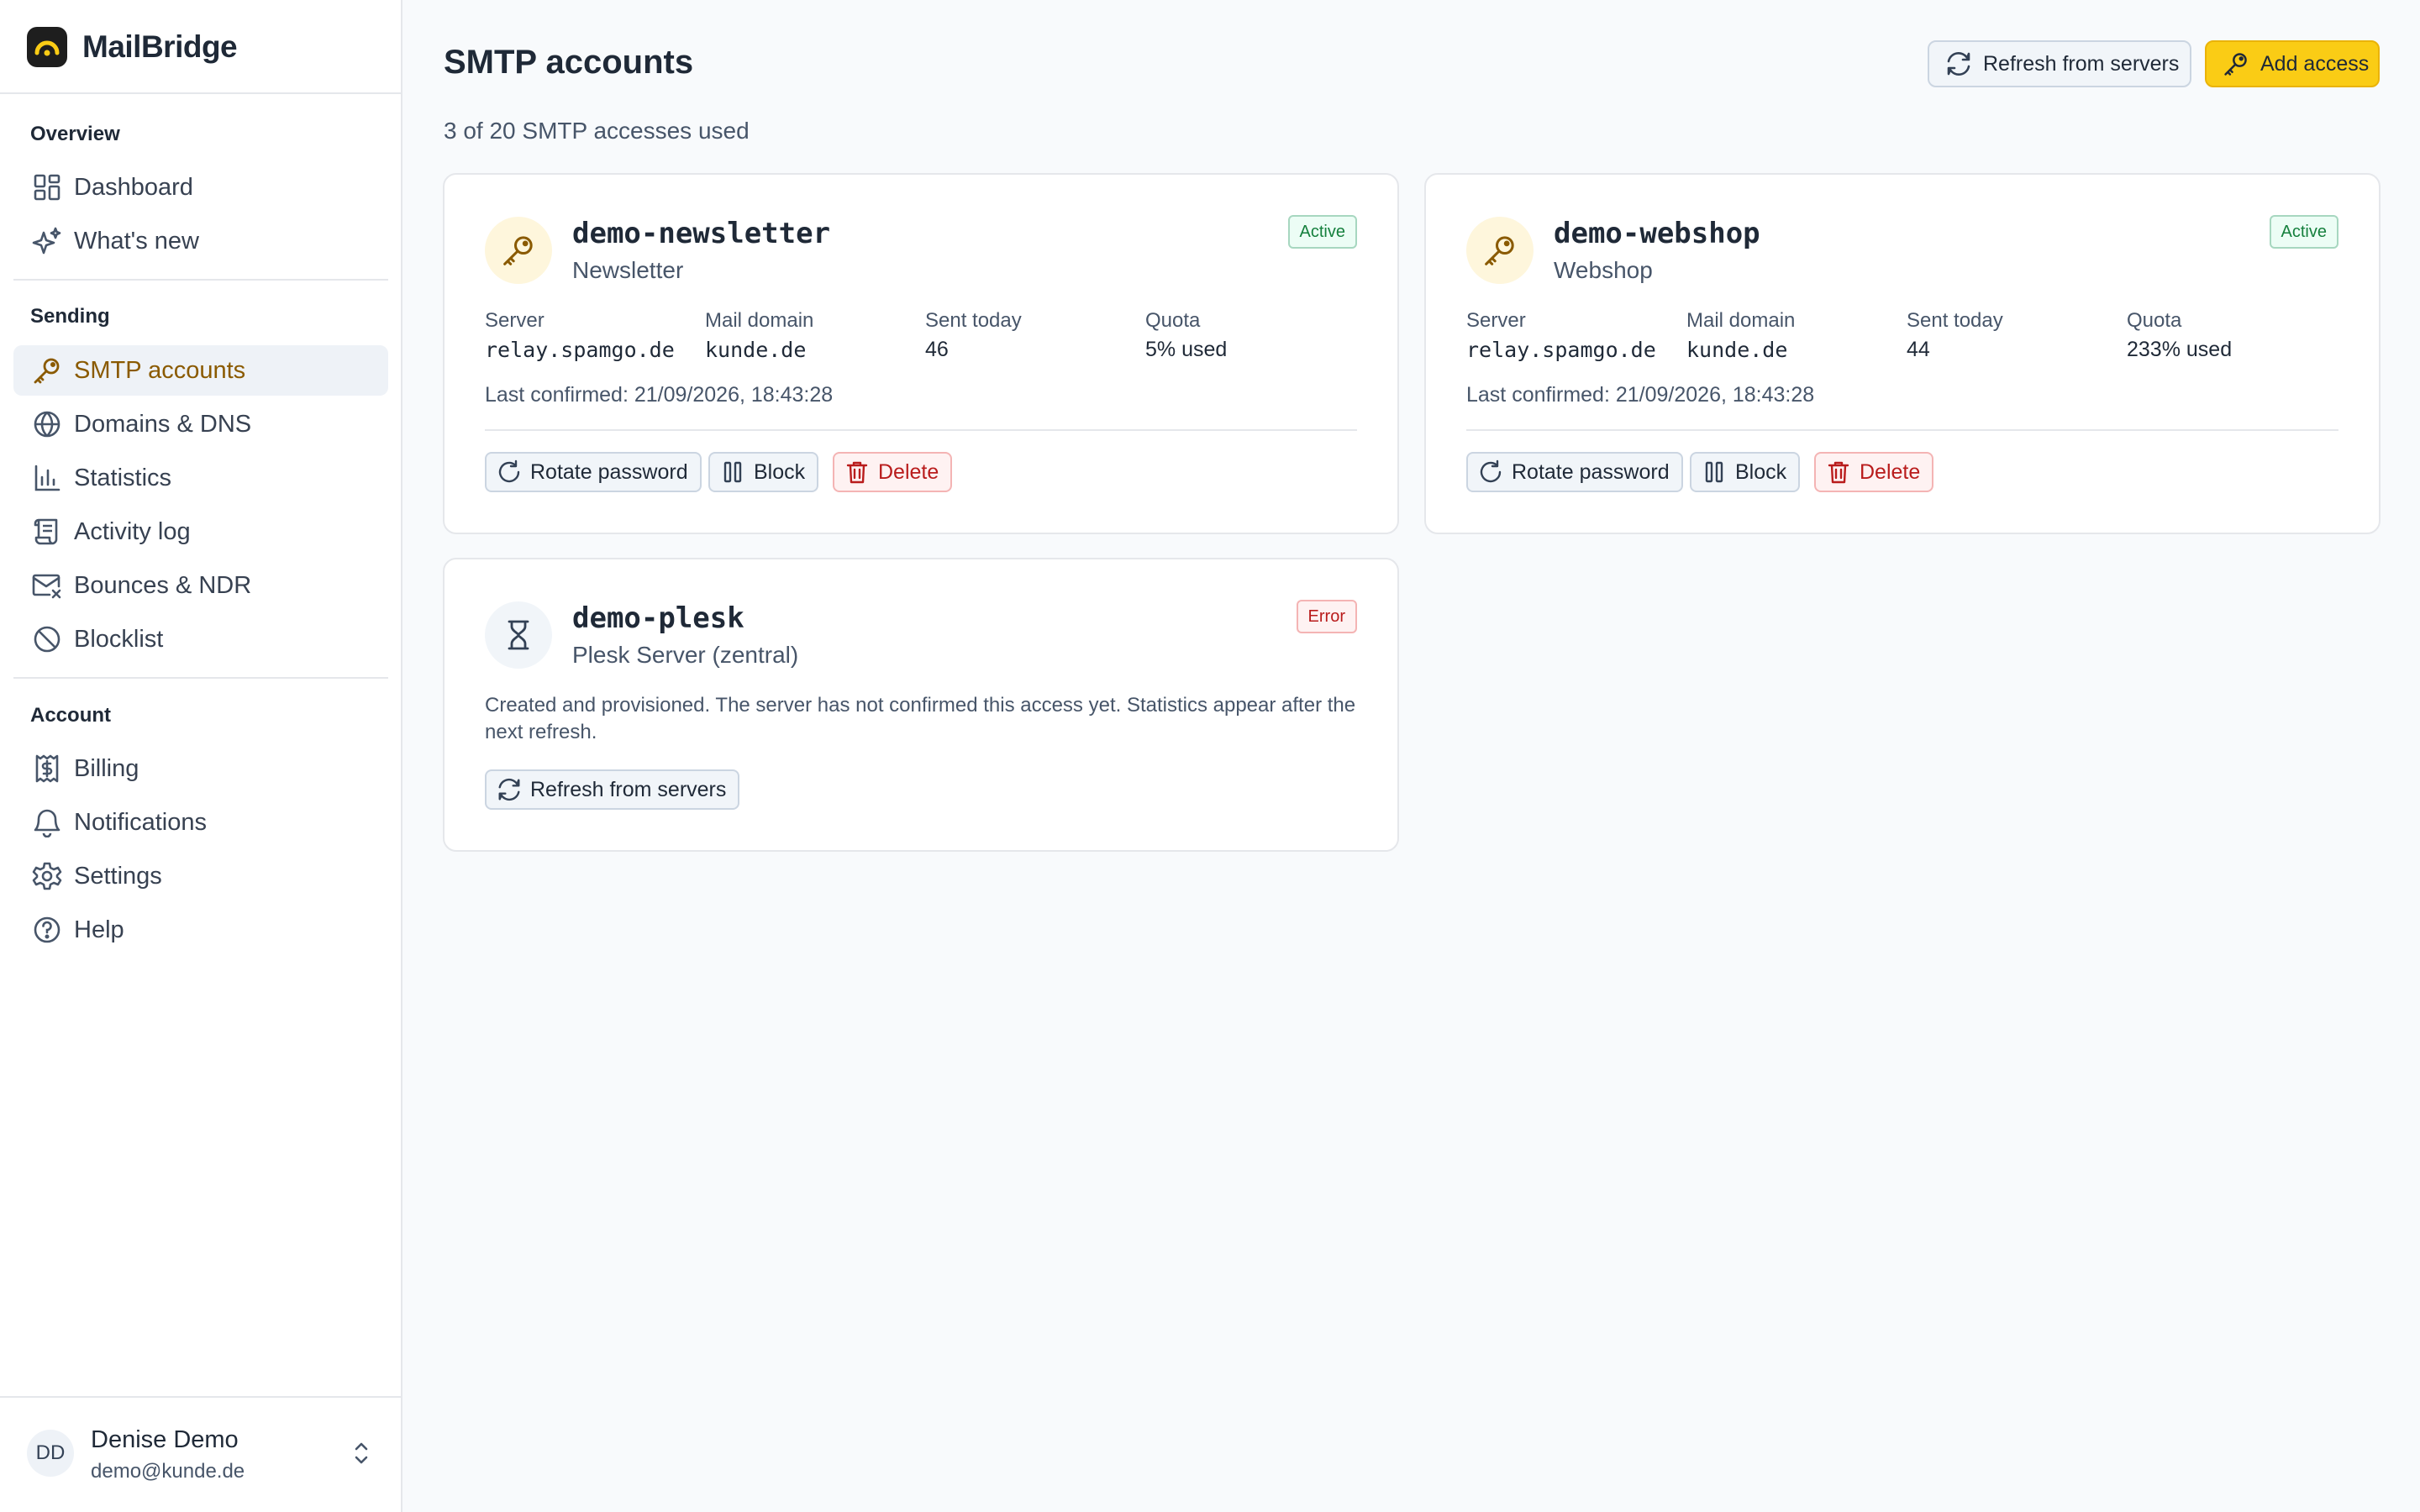 This screenshot has height=1512, width=2420. Describe the element at coordinates (2315, 63) in the screenshot. I see `button-label: Add access` at that location.